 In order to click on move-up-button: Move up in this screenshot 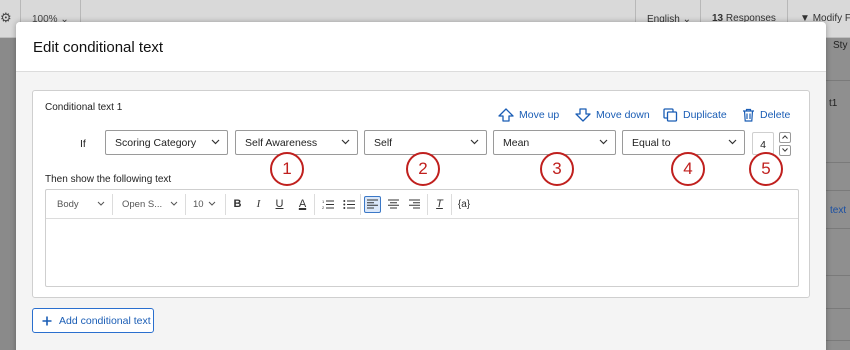, I will do `click(528, 115)`.